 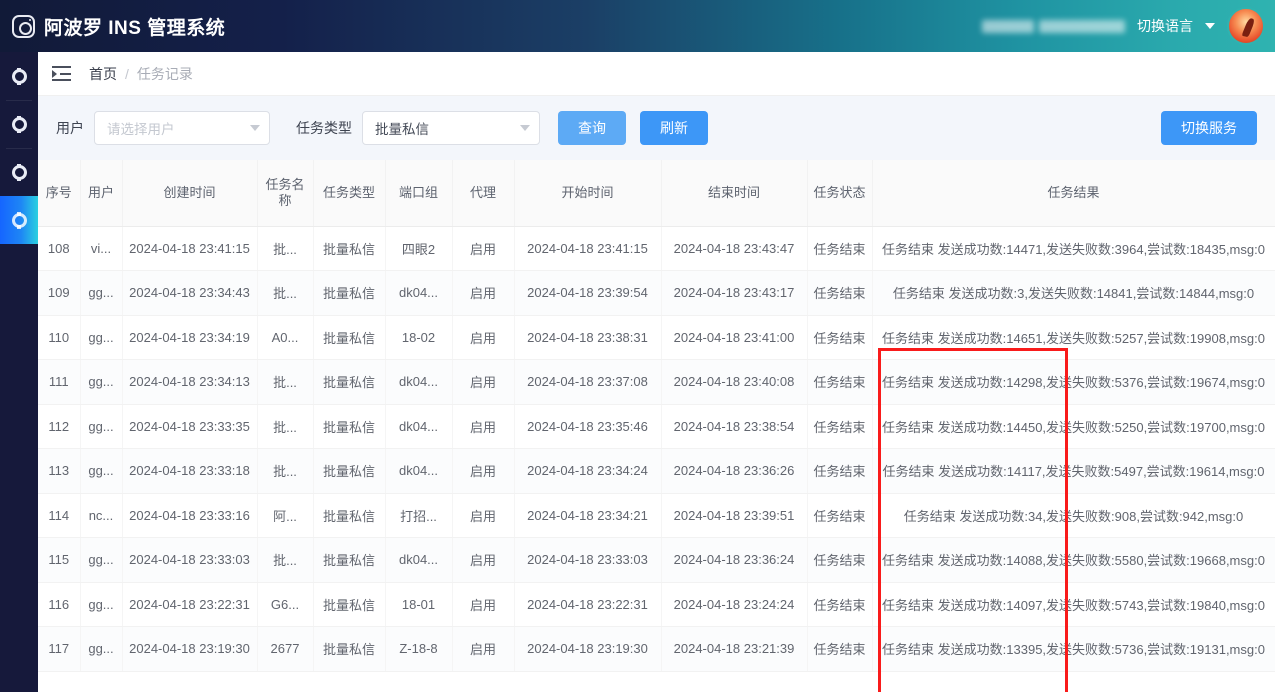 What do you see at coordinates (419, 337) in the screenshot?
I see `cell-port-group: 18-02` at bounding box center [419, 337].